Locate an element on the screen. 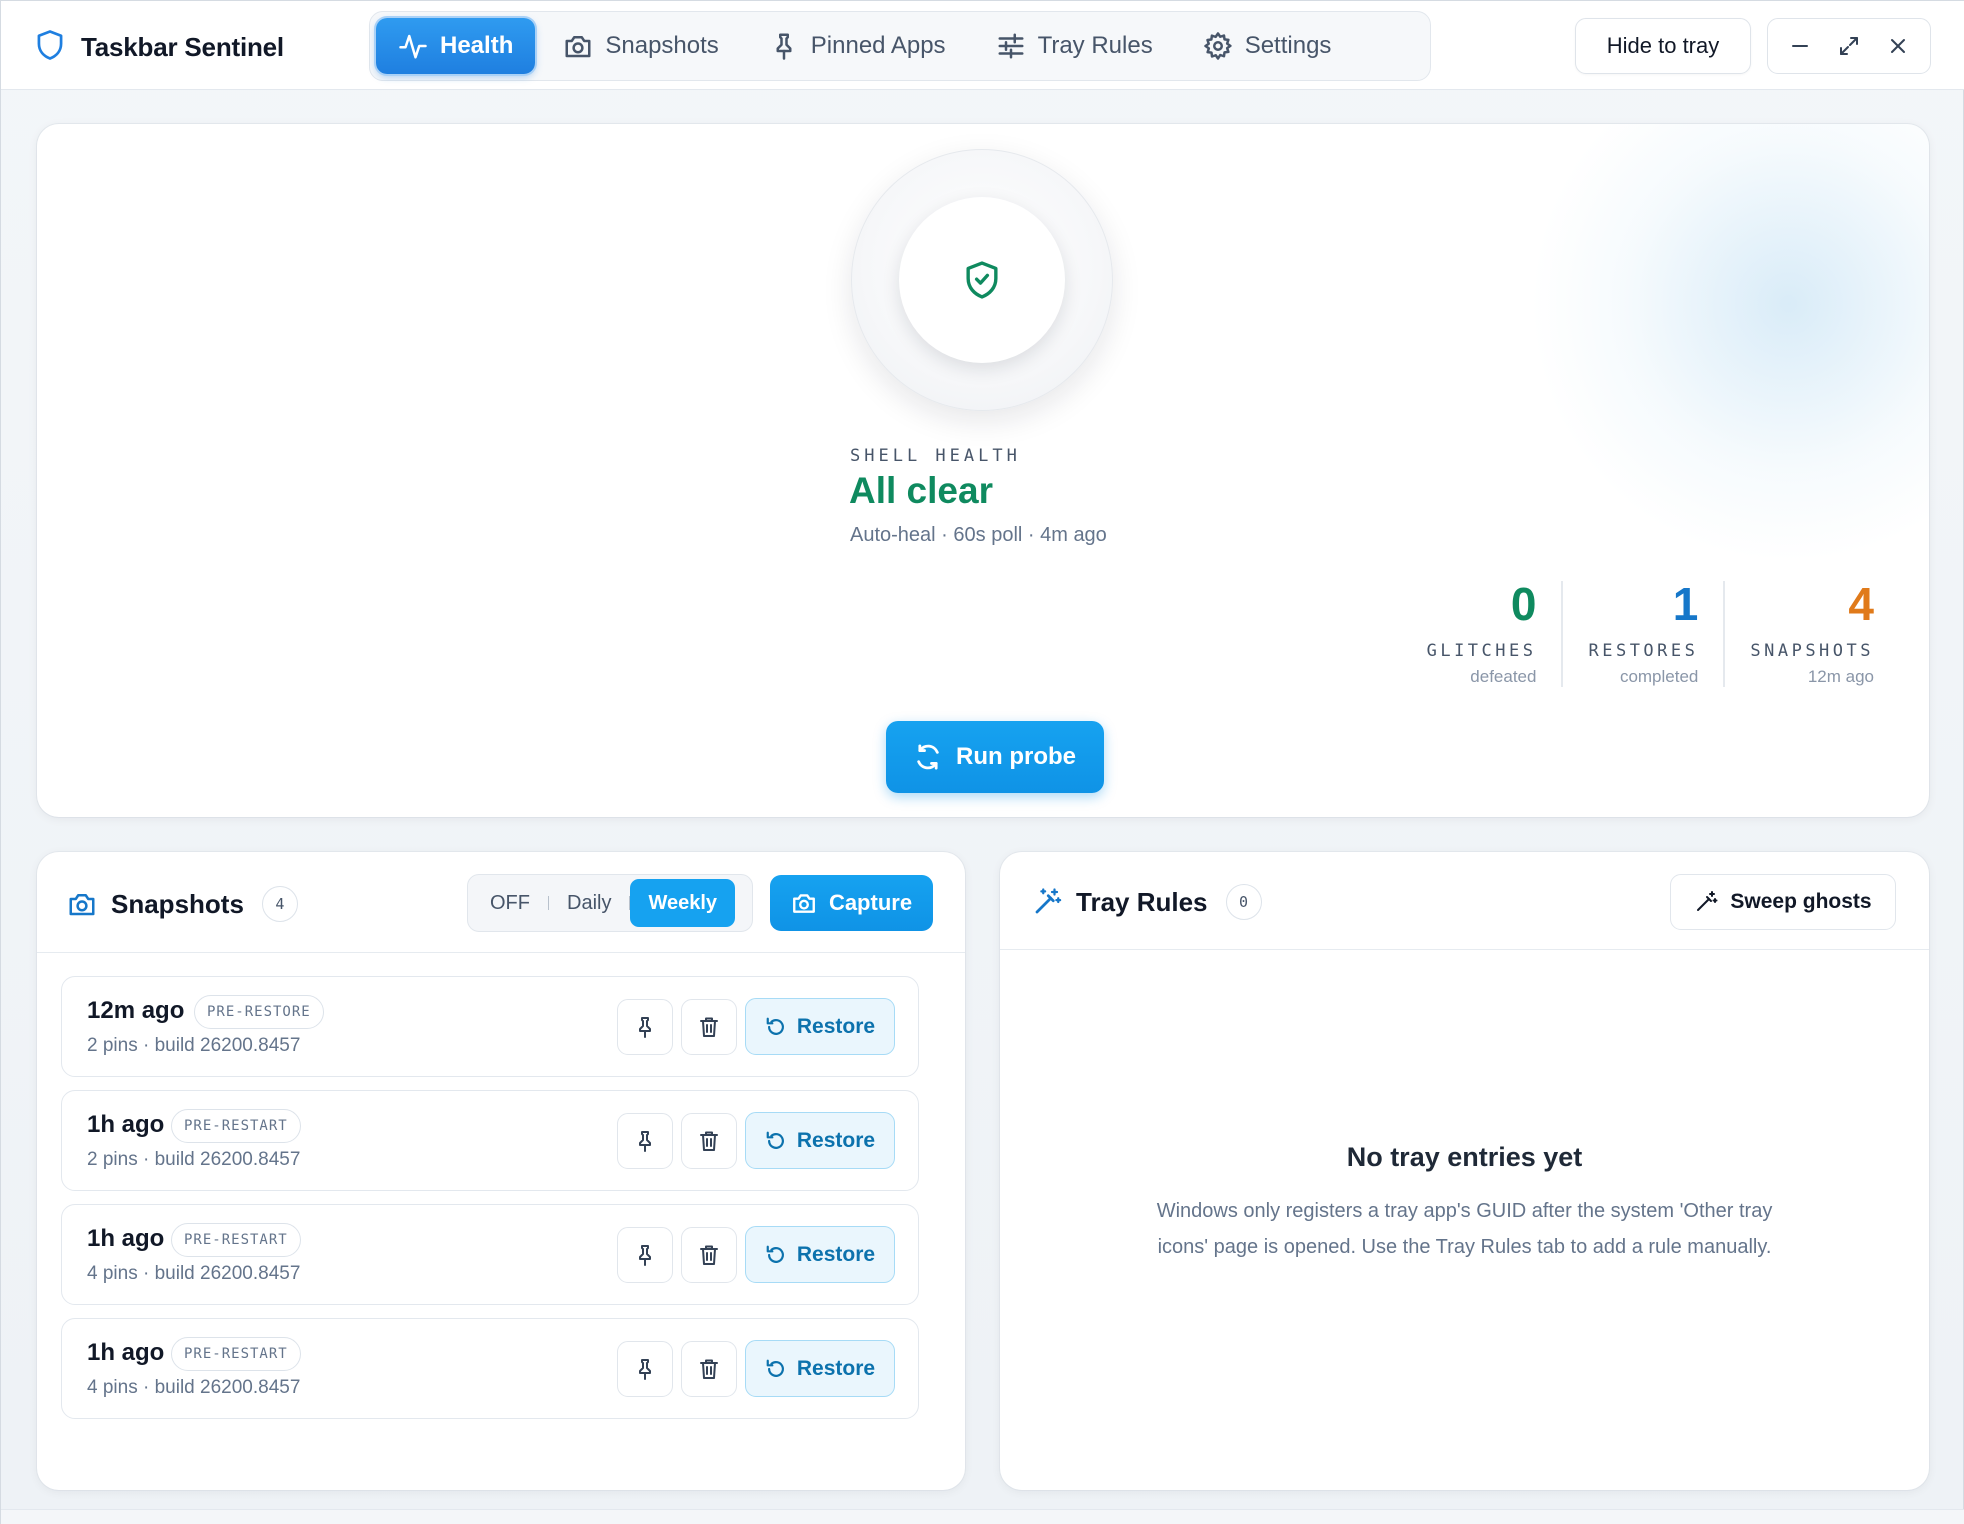 The image size is (1964, 1524). tab-pinned-apps: Pinned Apps is located at coordinates (857, 46).